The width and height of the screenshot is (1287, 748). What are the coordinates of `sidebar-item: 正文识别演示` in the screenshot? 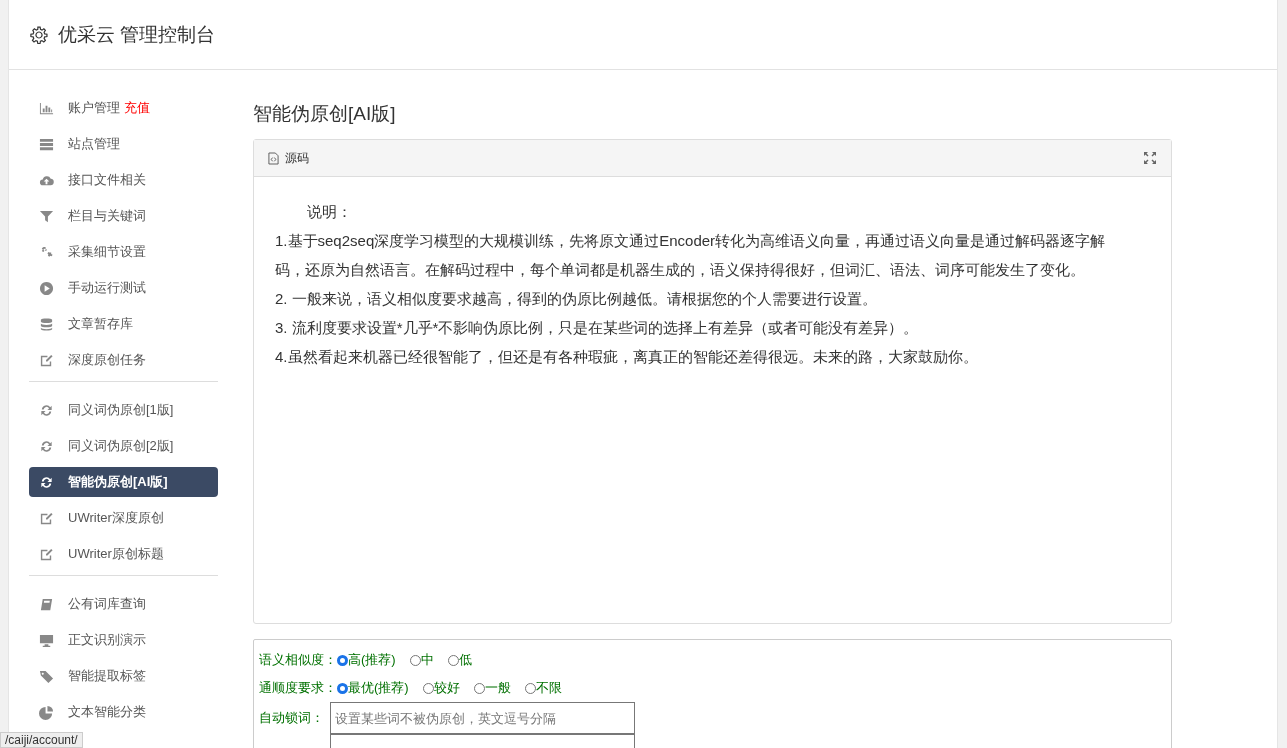 It's located at (123, 640).